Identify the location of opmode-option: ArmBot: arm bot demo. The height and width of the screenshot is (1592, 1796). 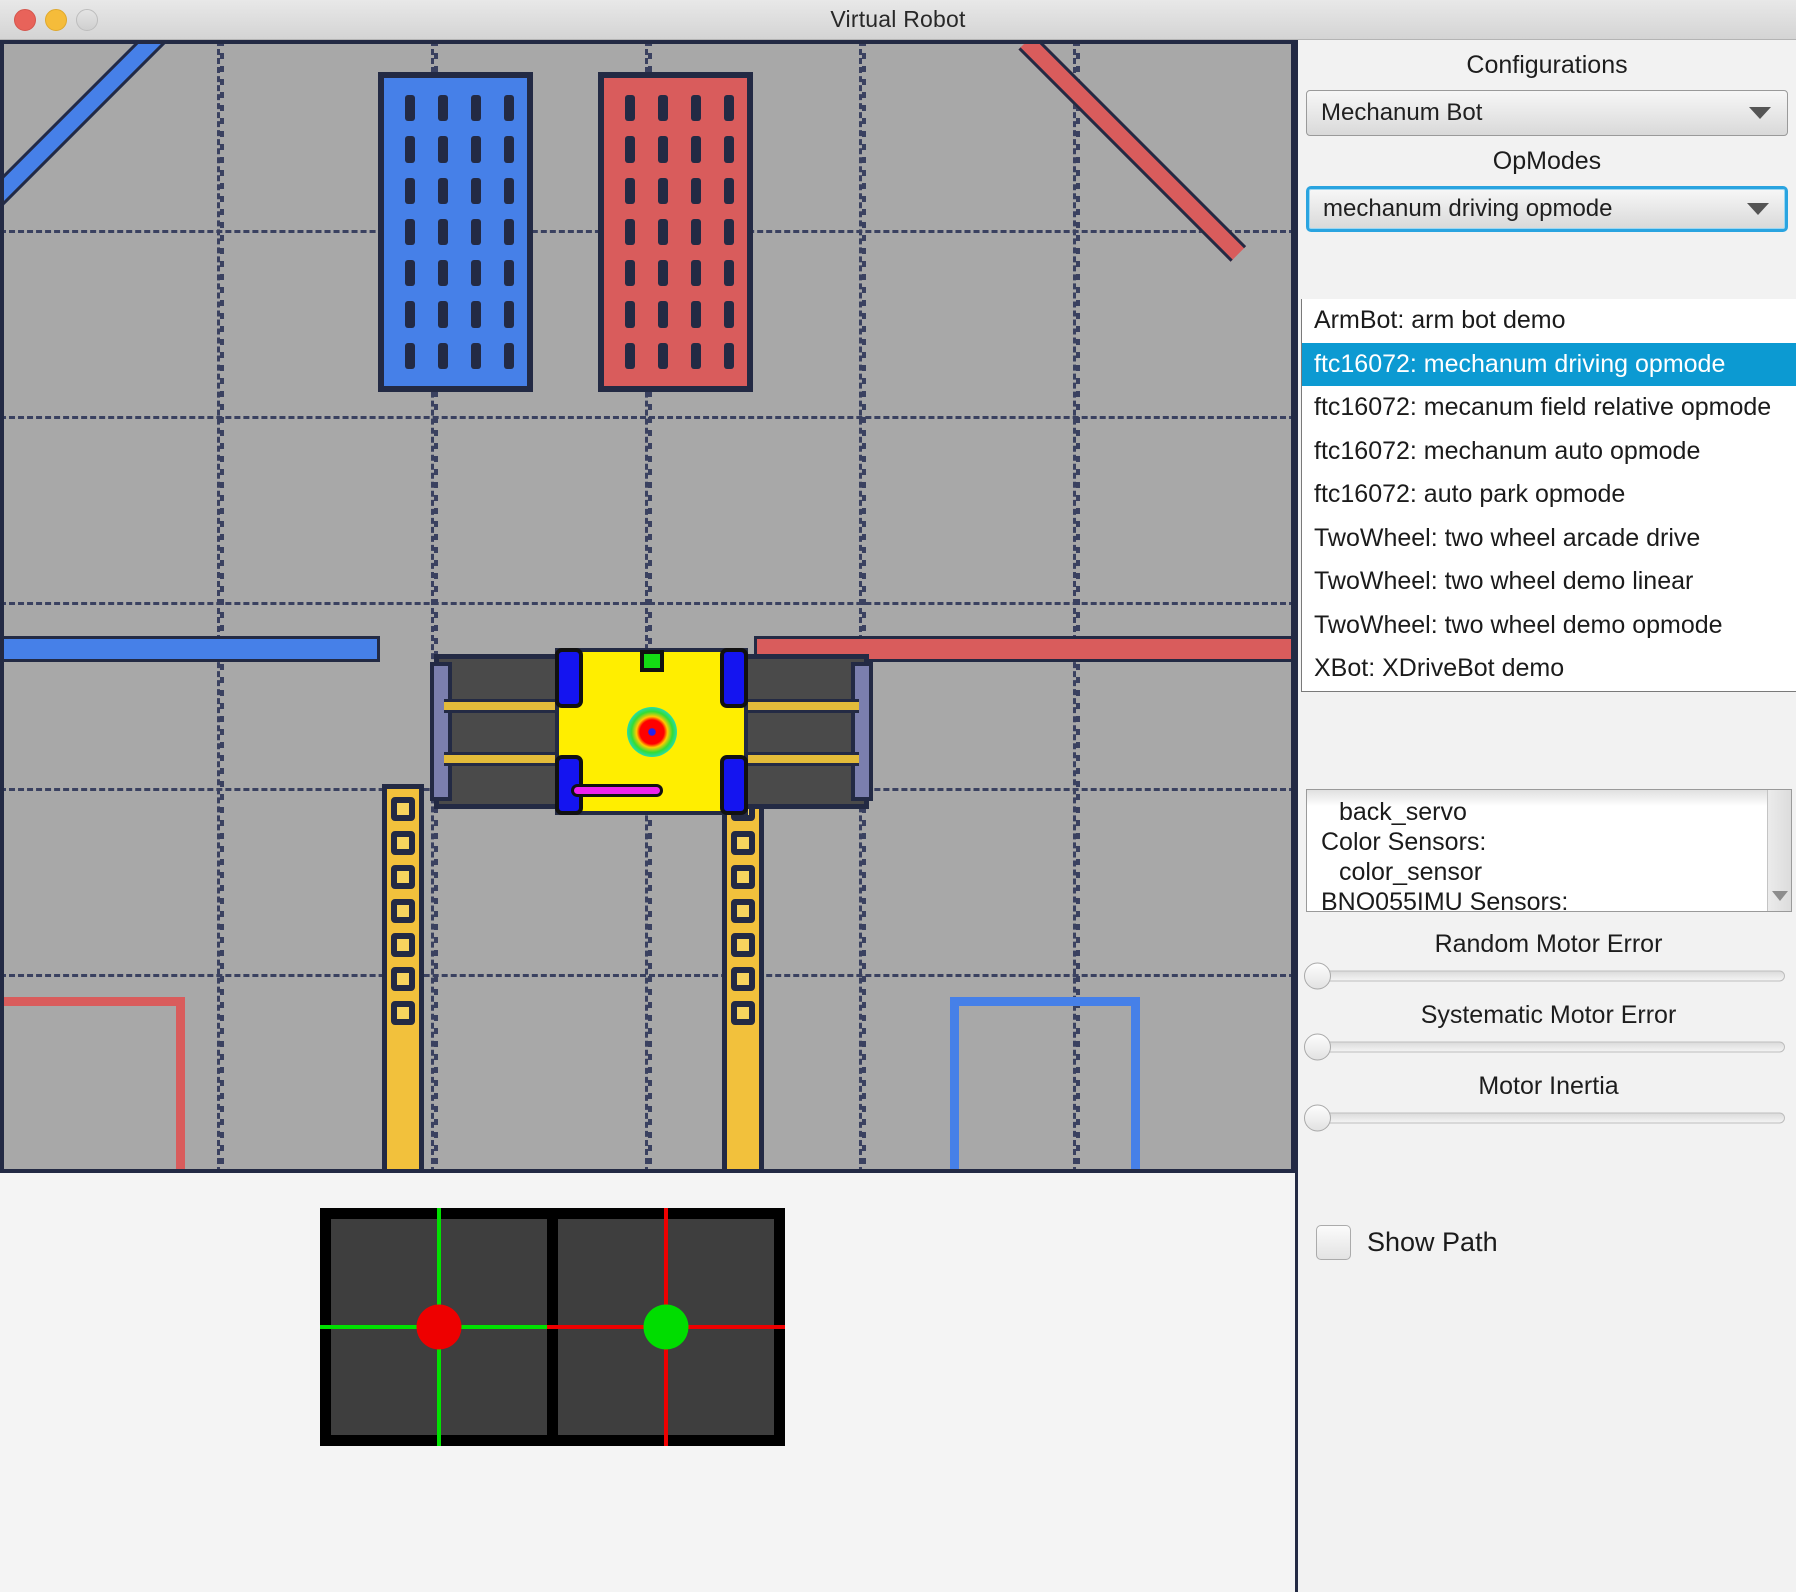
(1549, 321).